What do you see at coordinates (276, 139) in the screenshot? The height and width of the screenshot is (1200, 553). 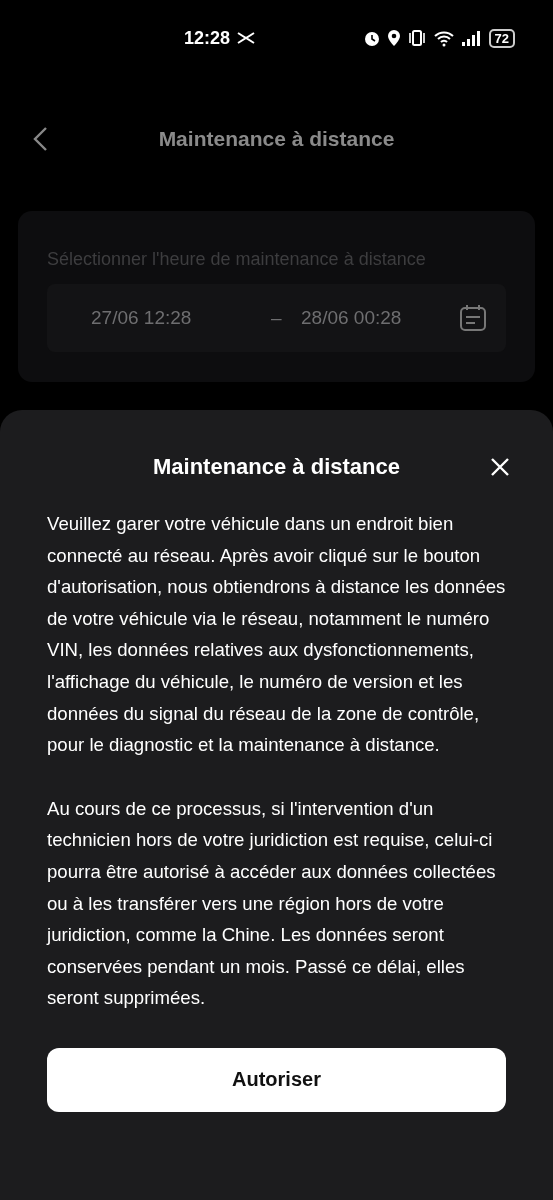 I see `page-title: Maintenance à distance` at bounding box center [276, 139].